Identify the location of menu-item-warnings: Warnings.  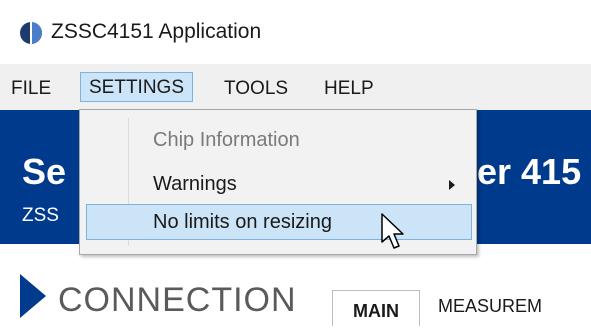
(278, 184).